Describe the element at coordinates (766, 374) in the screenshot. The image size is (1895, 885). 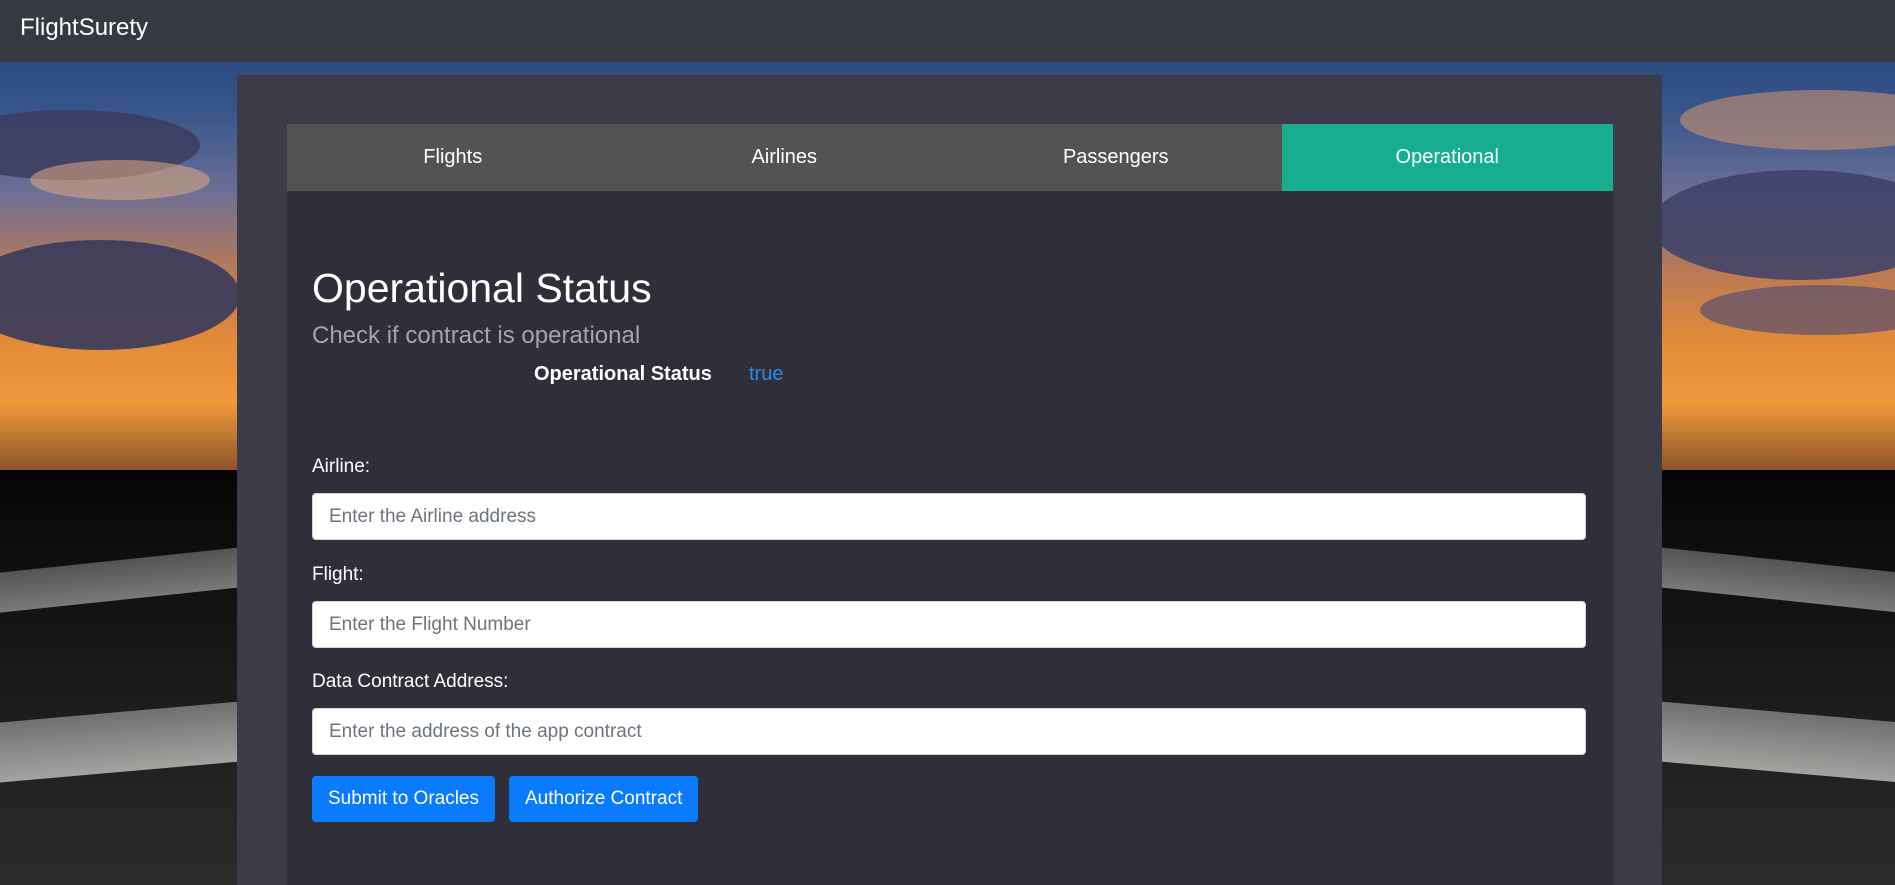
I see `operational-status-value: true` at that location.